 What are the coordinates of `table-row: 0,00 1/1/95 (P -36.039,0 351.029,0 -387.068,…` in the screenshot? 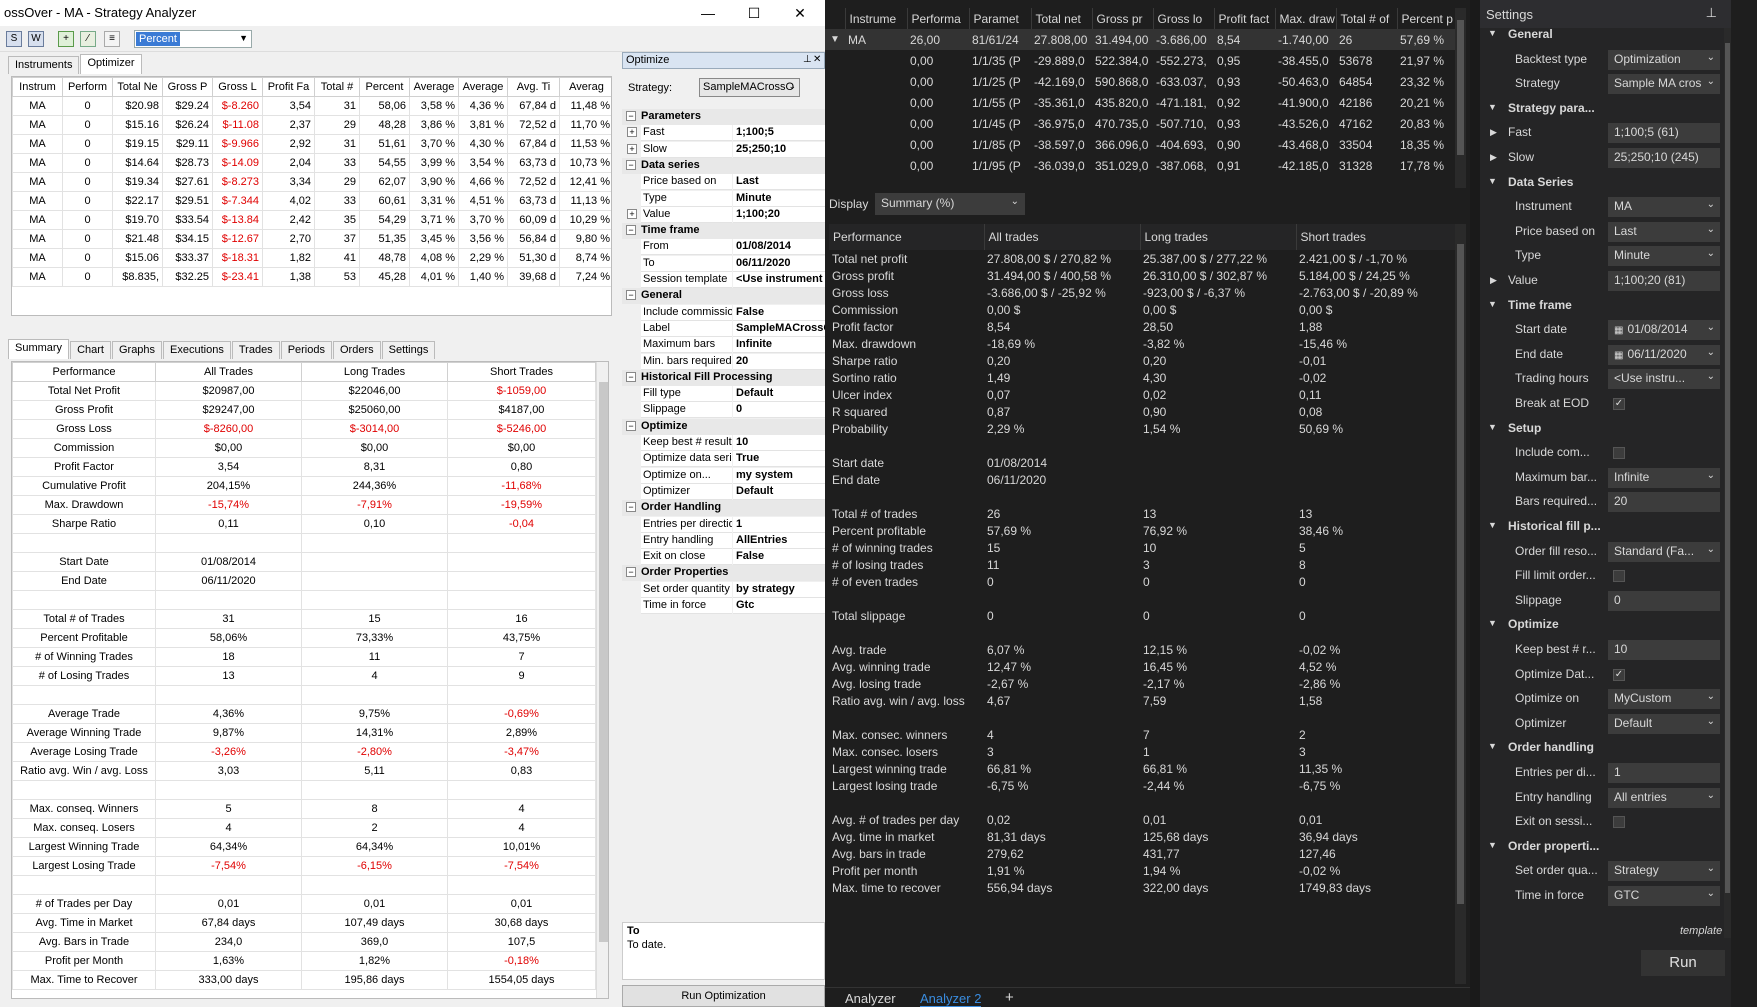 It's located at (1140, 165).